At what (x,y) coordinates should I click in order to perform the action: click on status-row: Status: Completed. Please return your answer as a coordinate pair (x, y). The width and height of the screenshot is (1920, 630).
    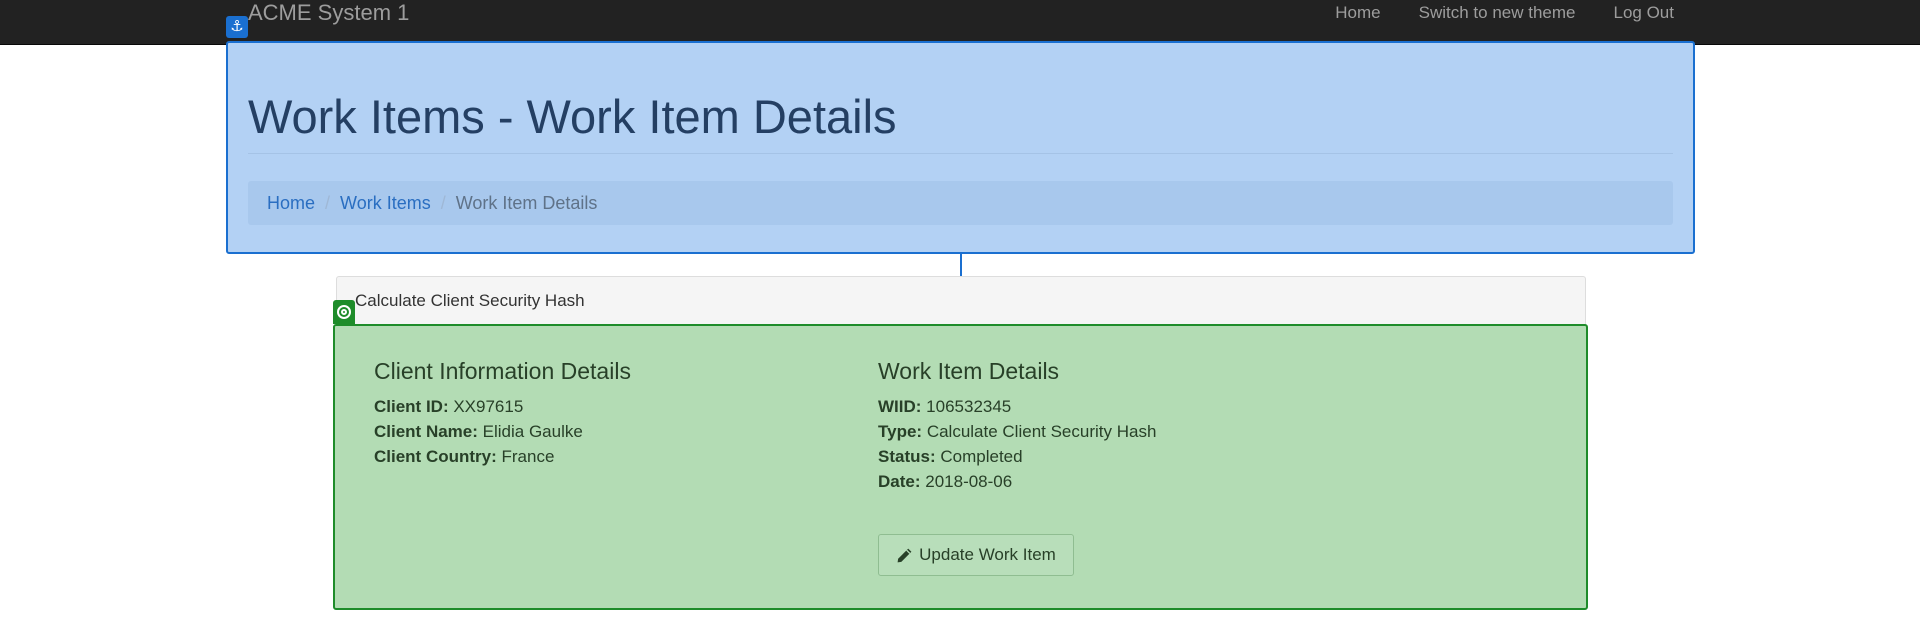
    Looking at the image, I should click on (950, 457).